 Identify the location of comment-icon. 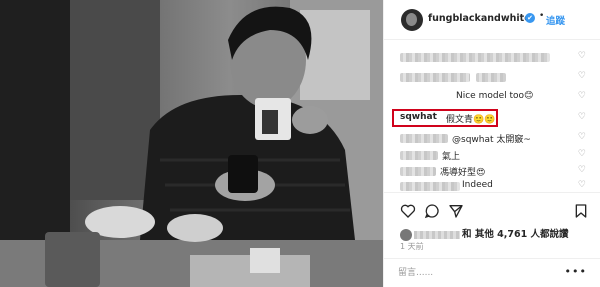
(432, 211).